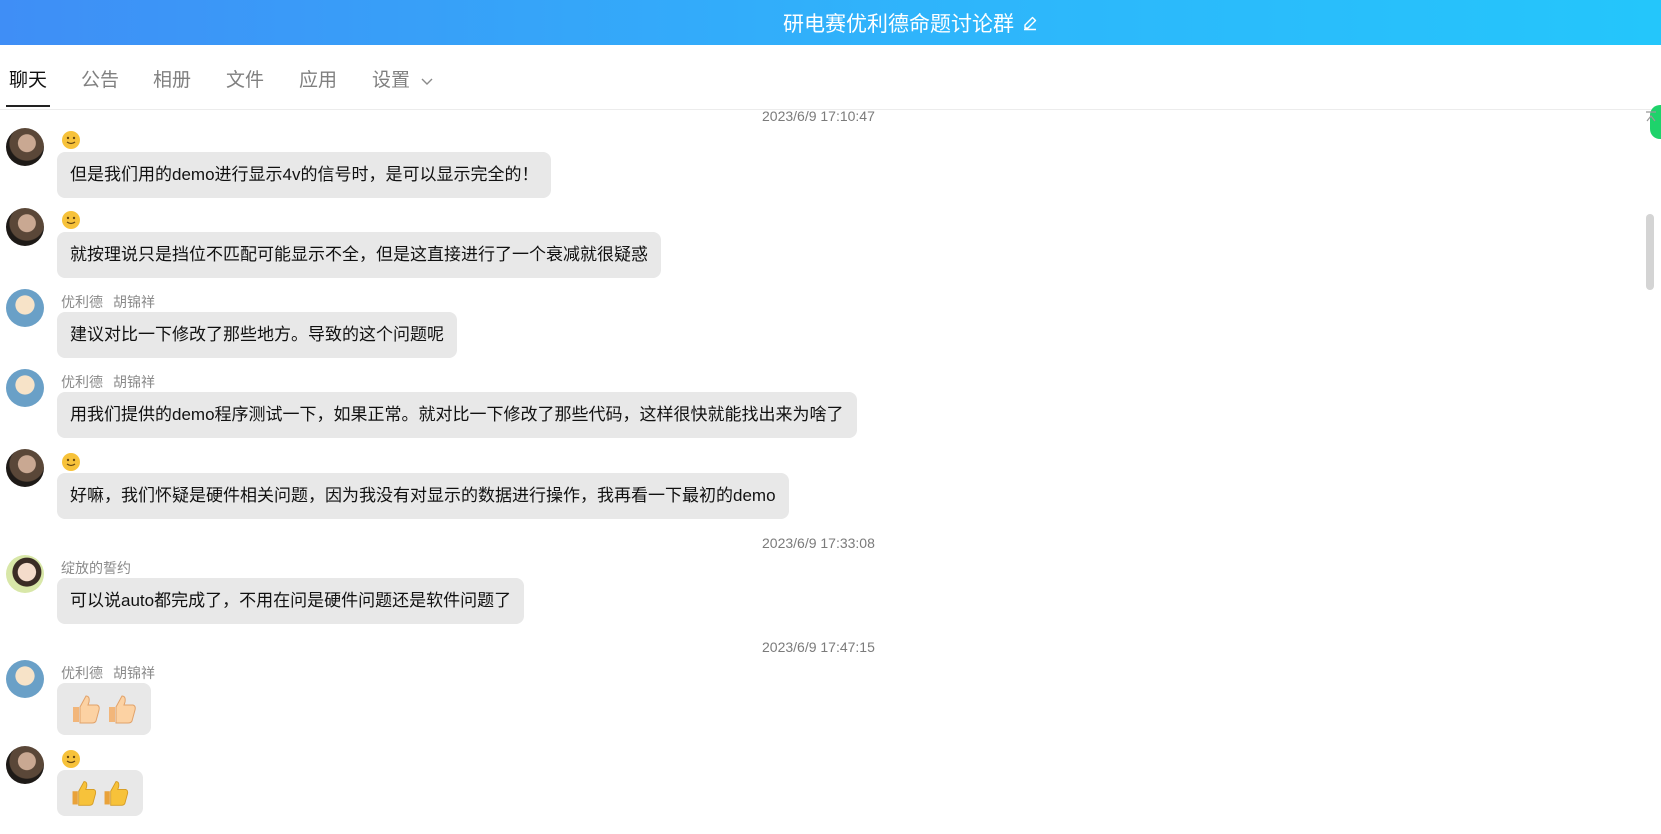 This screenshot has height=834, width=1661. Describe the element at coordinates (898, 24) in the screenshot. I see `group-title: 研电赛优利德命题讨论群` at that location.